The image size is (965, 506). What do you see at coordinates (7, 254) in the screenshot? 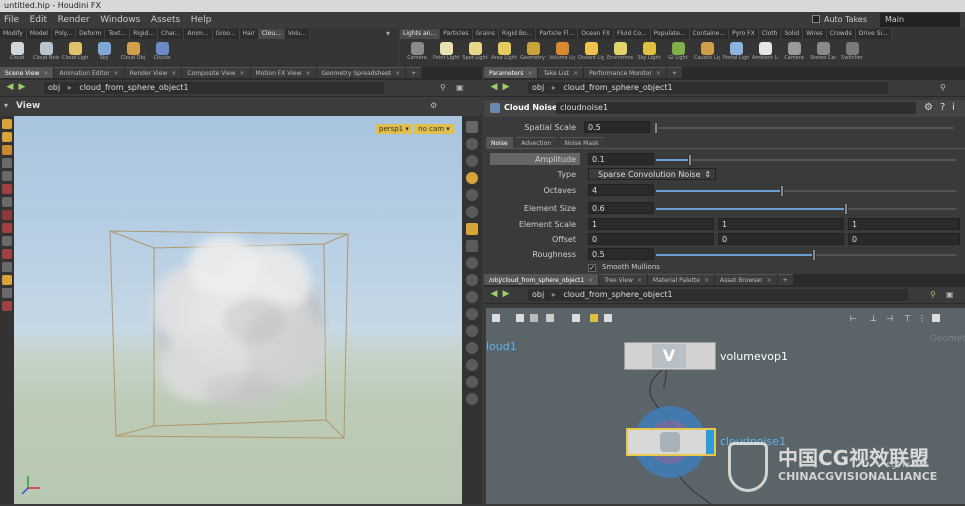
I see `measure-tool-icon` at bounding box center [7, 254].